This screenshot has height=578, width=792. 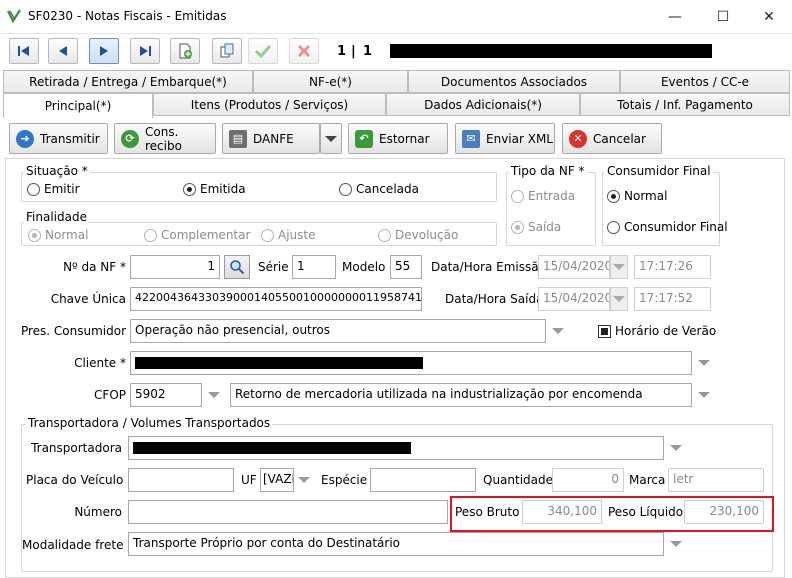 What do you see at coordinates (558, 331) in the screenshot?
I see `pres-consumidor-dropdown` at bounding box center [558, 331].